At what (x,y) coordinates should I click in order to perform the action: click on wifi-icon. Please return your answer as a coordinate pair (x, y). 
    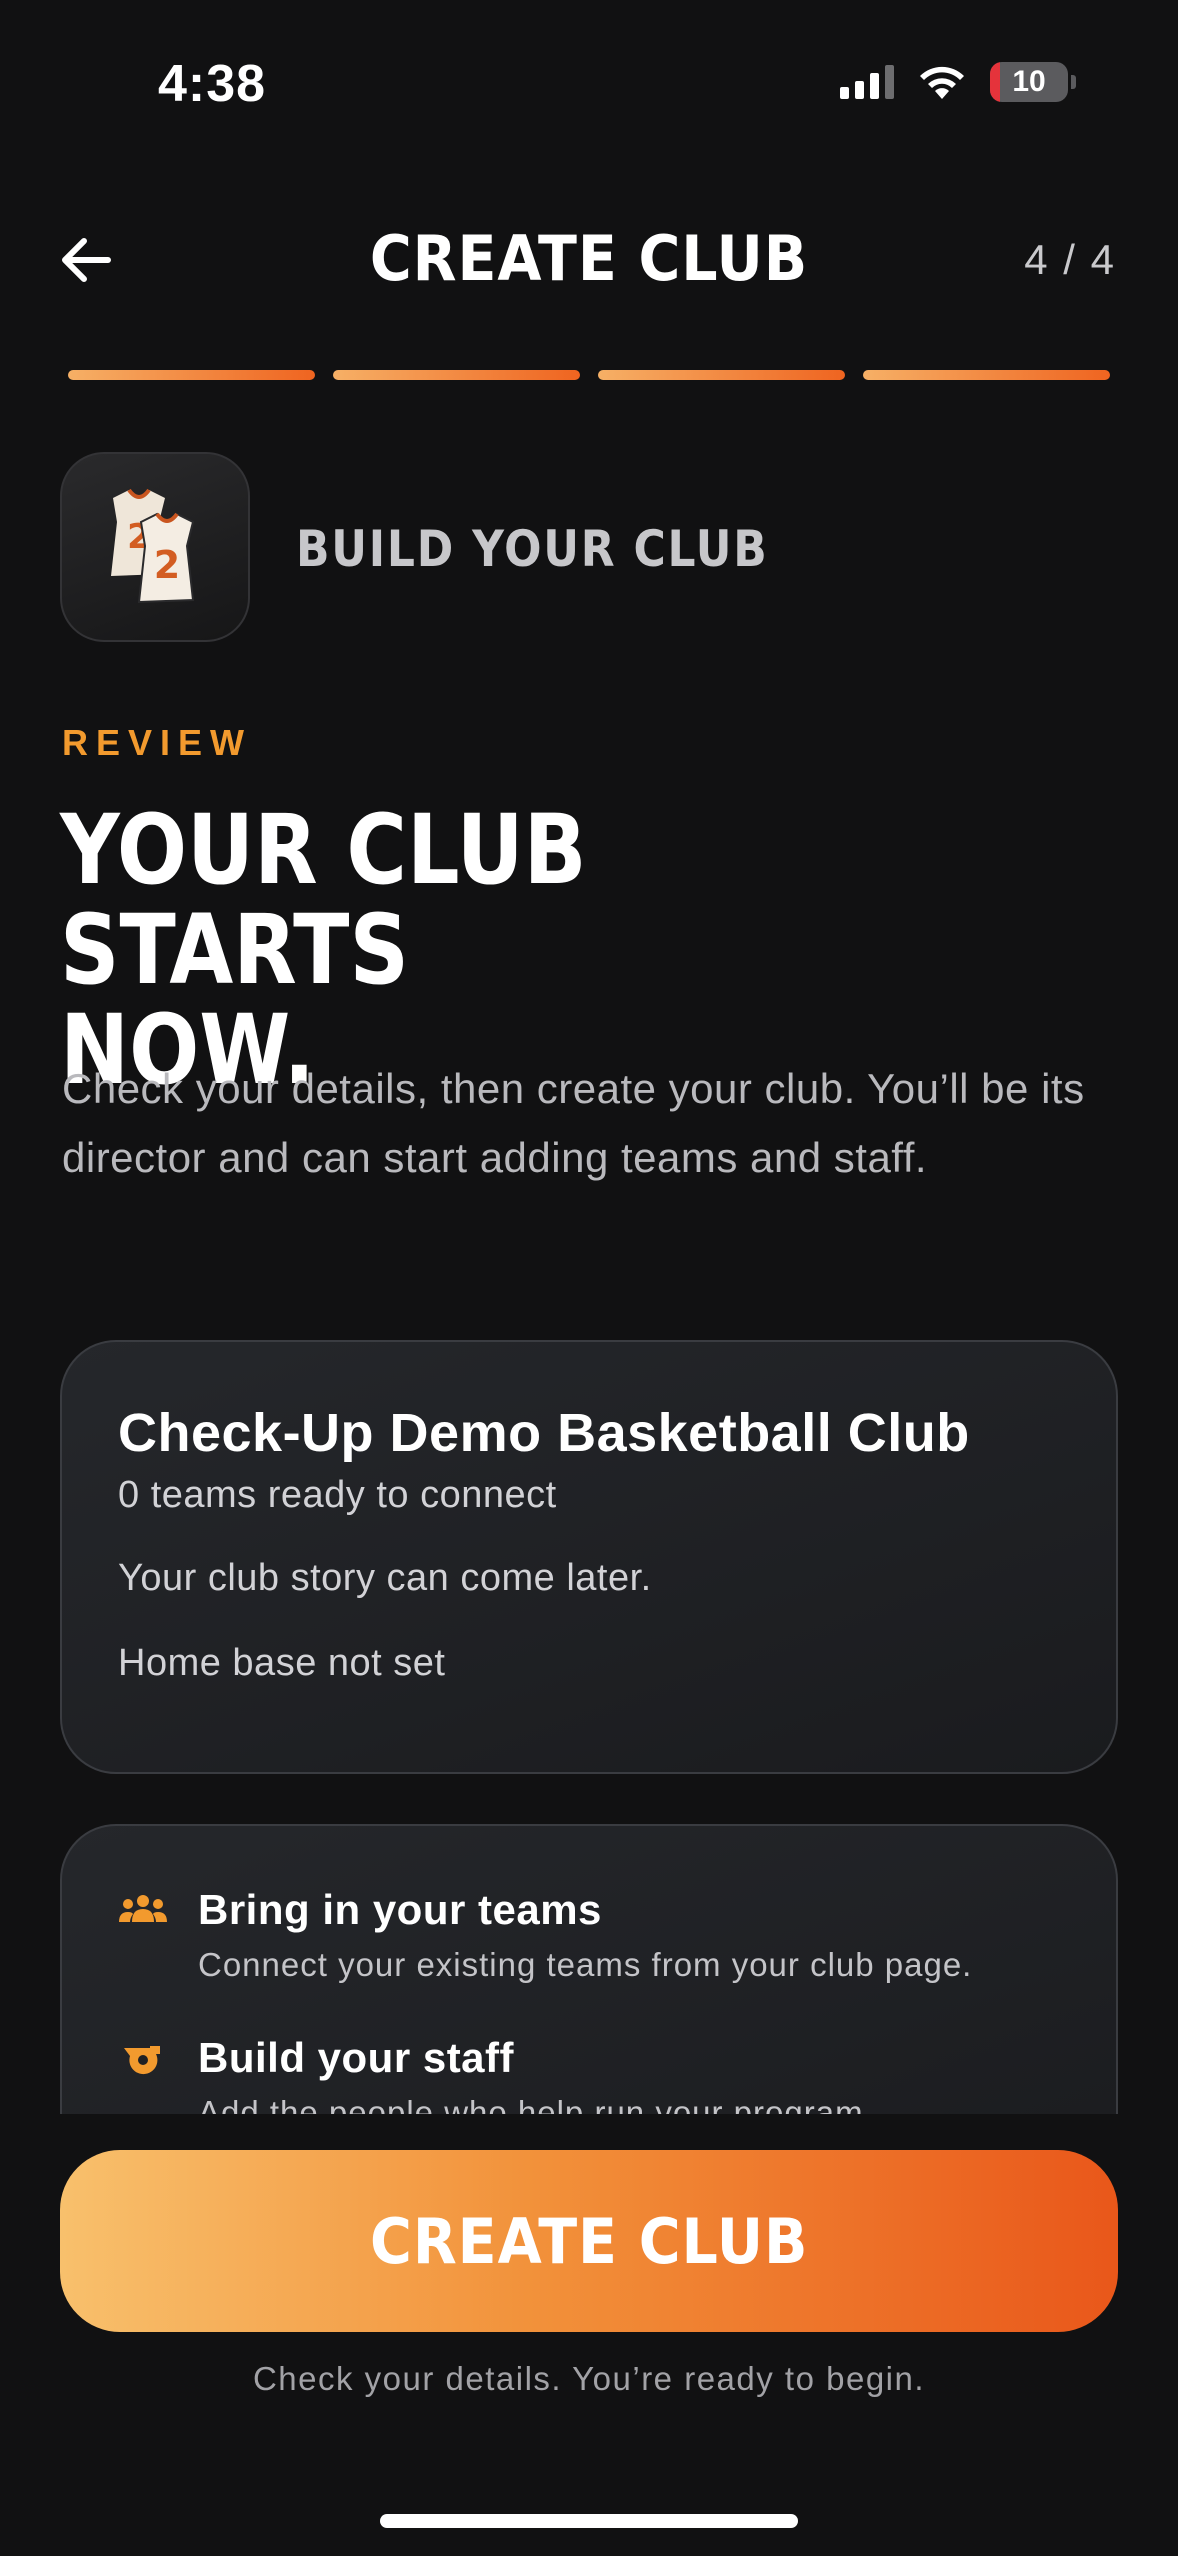
    Looking at the image, I should click on (942, 82).